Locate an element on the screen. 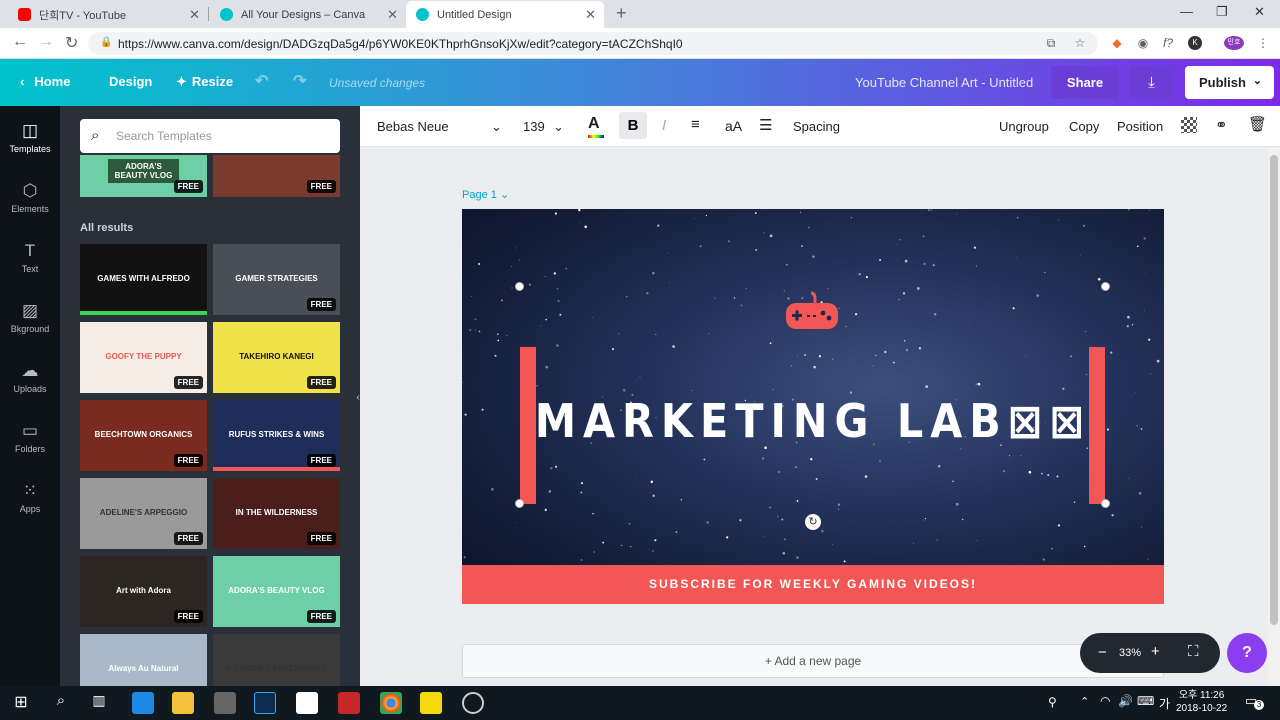  bold-button: B is located at coordinates (633, 125).